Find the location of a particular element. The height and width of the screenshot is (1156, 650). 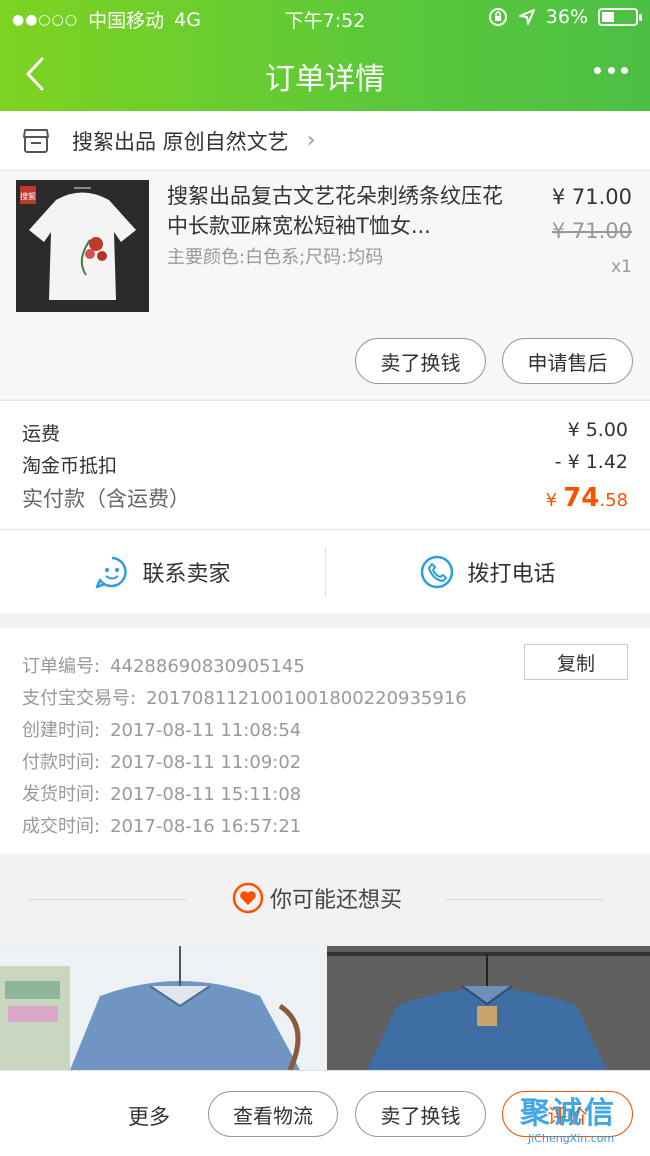

coin-discount-value: - ¥ 1.42 is located at coordinates (591, 462).